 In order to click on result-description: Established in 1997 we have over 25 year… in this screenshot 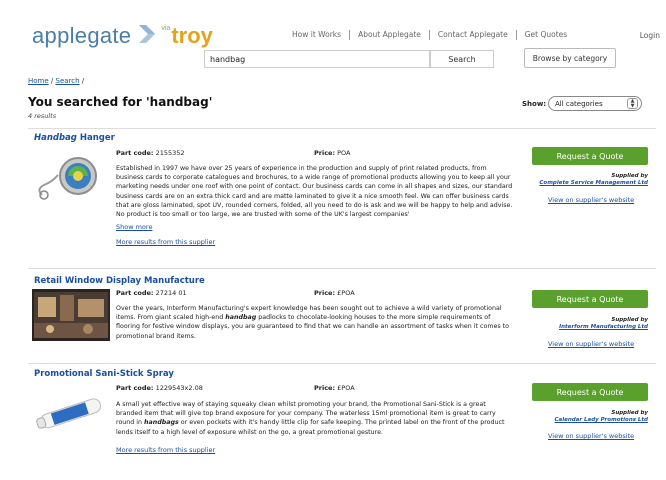, I will do `click(314, 192)`.